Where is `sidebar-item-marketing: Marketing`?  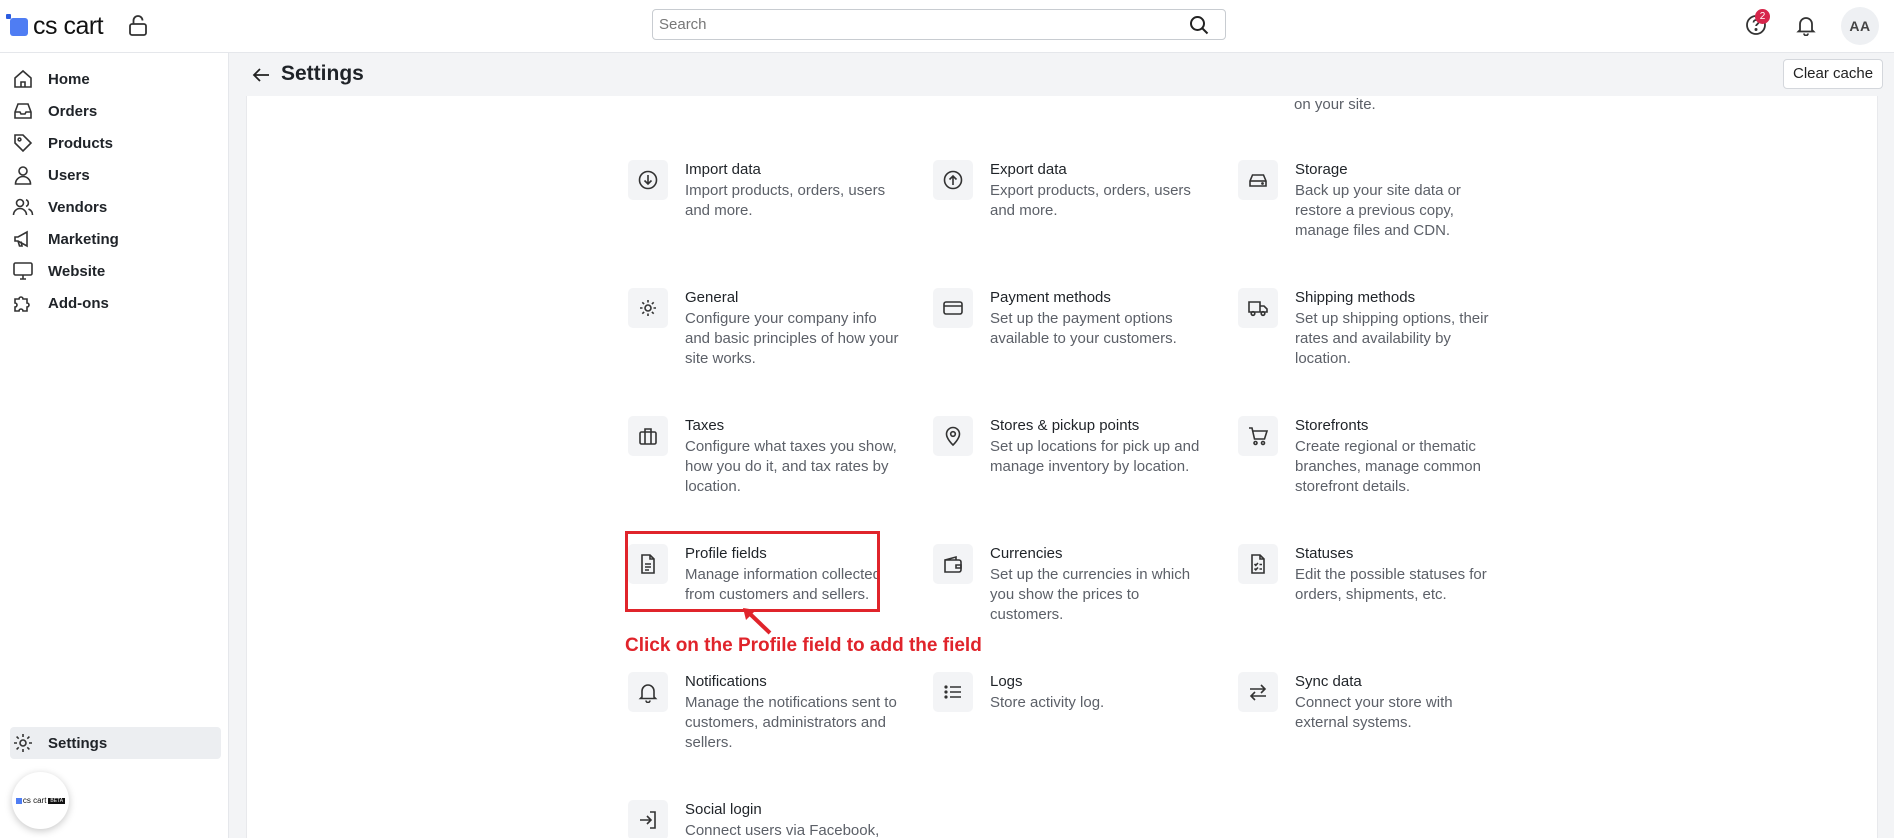
sidebar-item-marketing: Marketing is located at coordinates (115, 239).